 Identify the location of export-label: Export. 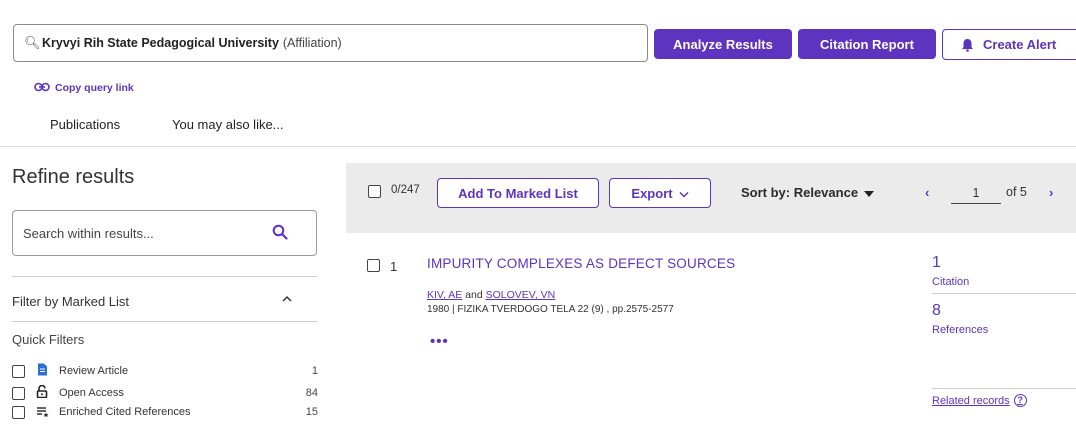
(652, 193).